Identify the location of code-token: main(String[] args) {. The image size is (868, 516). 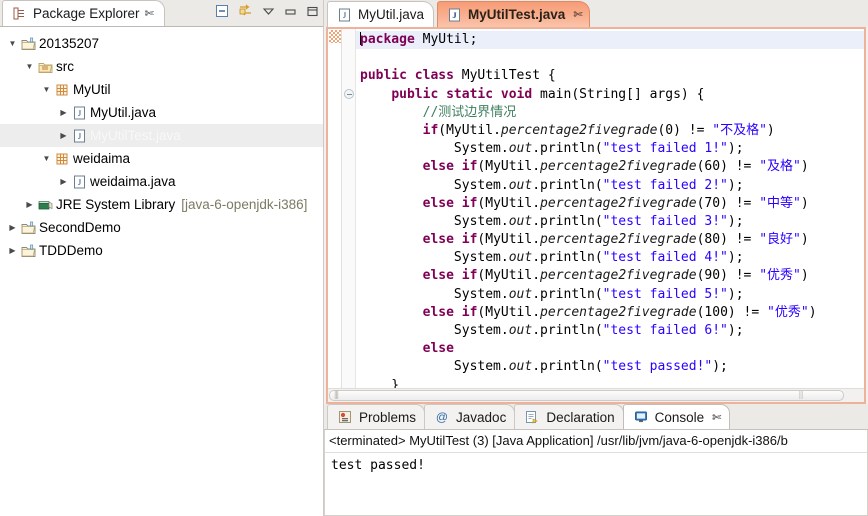
(618, 94).